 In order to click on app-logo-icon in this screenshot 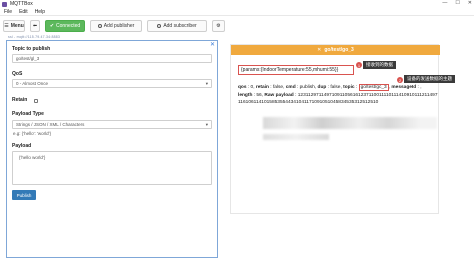, I will do `click(4, 4)`.